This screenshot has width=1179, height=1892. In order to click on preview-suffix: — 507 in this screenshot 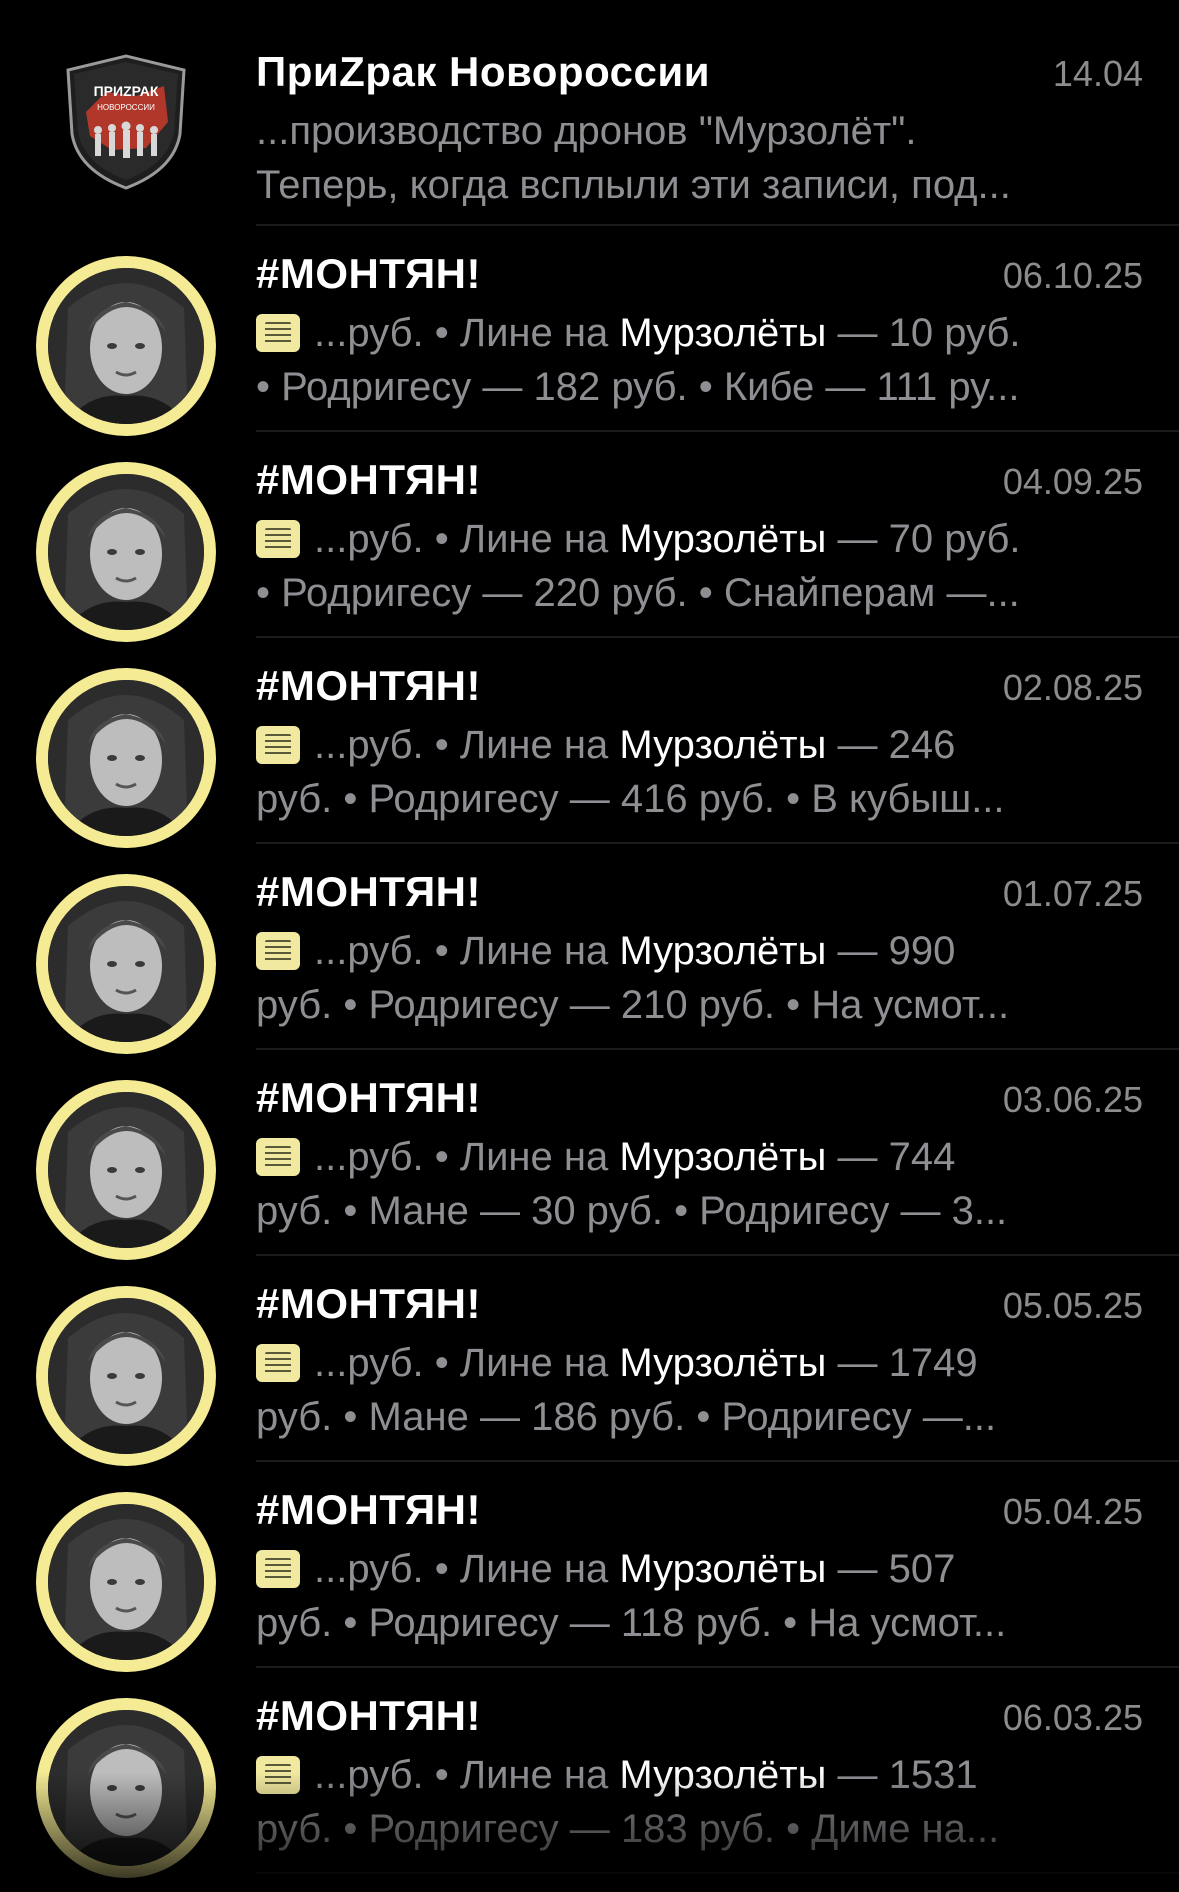, I will do `click(891, 1569)`.